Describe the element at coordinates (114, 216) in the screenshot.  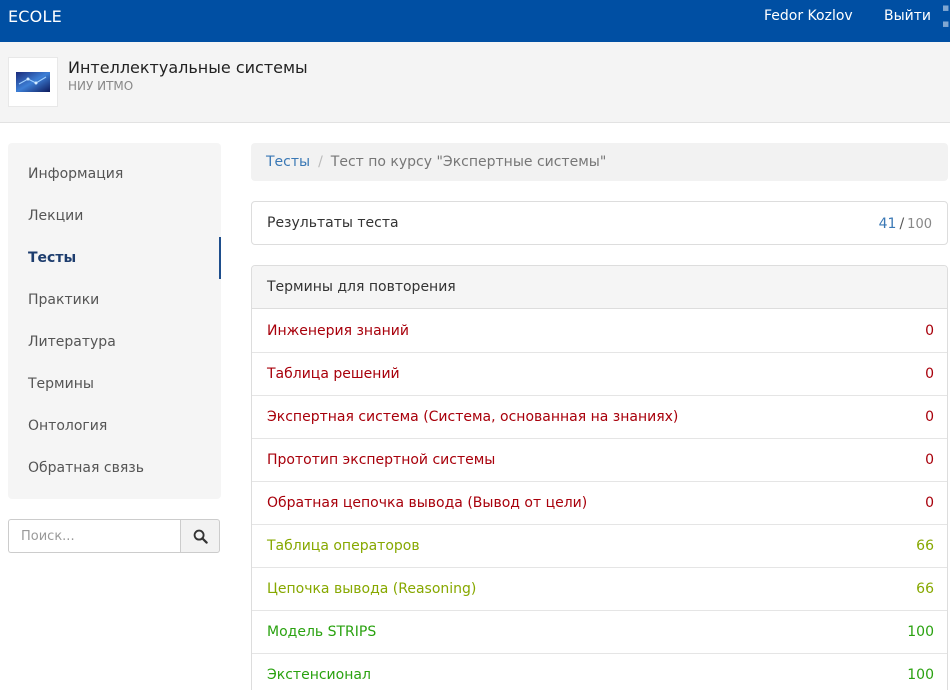
I see `sidebar-item-lectures: Лекции` at that location.